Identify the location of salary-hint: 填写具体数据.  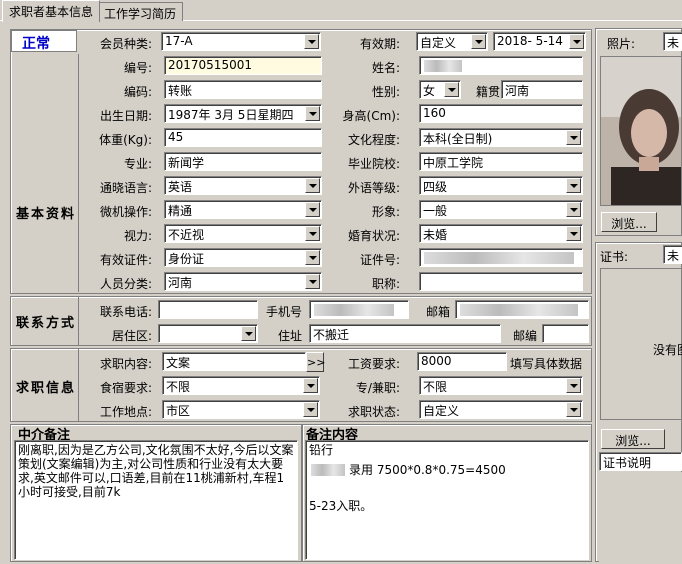
(546, 364).